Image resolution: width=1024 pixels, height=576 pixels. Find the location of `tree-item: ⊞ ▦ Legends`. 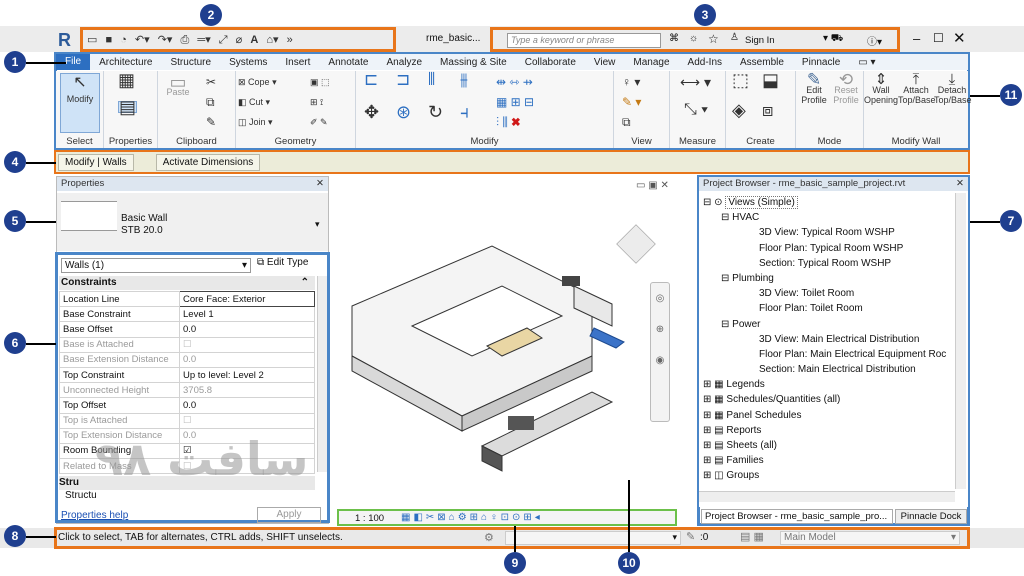

tree-item: ⊞ ▦ Legends is located at coordinates (828, 384).